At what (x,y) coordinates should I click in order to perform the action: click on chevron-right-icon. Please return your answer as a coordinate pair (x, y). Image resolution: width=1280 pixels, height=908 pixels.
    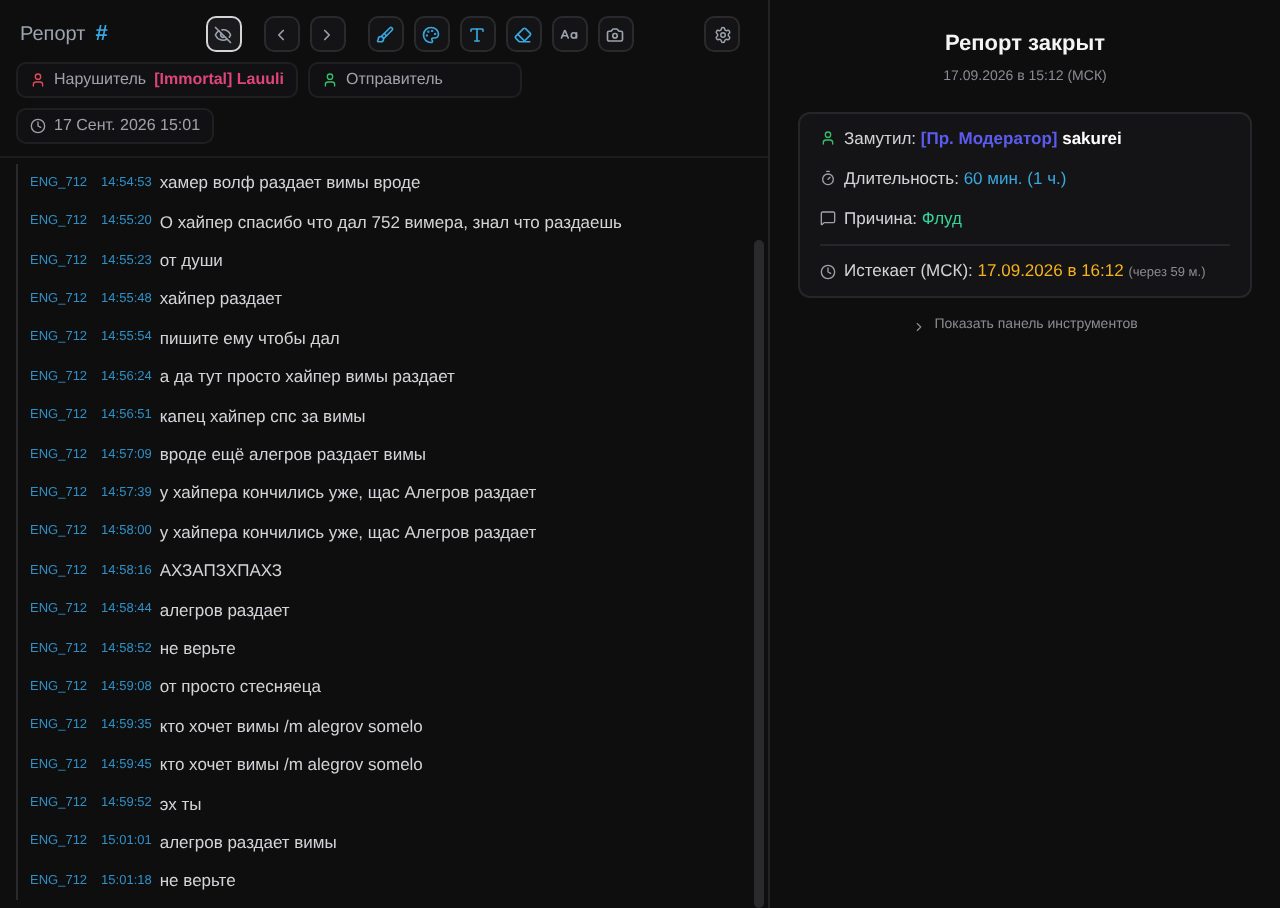
    Looking at the image, I should click on (919, 326).